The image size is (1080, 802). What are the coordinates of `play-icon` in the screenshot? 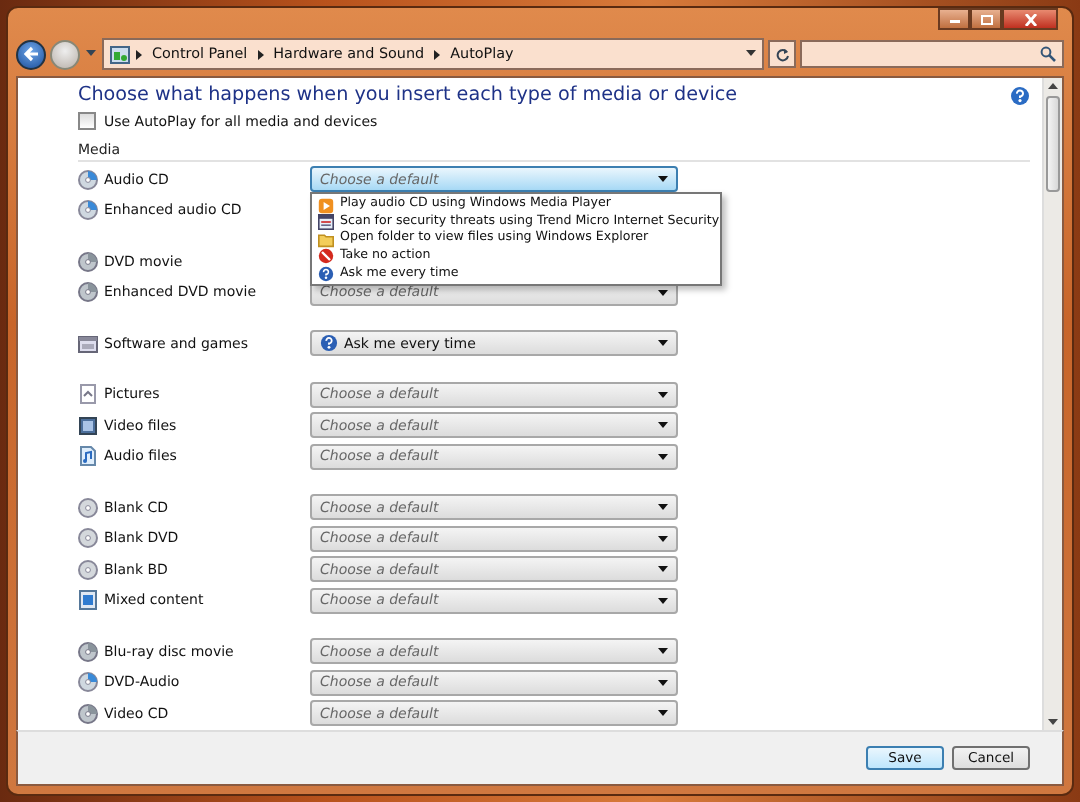 It's located at (326, 205).